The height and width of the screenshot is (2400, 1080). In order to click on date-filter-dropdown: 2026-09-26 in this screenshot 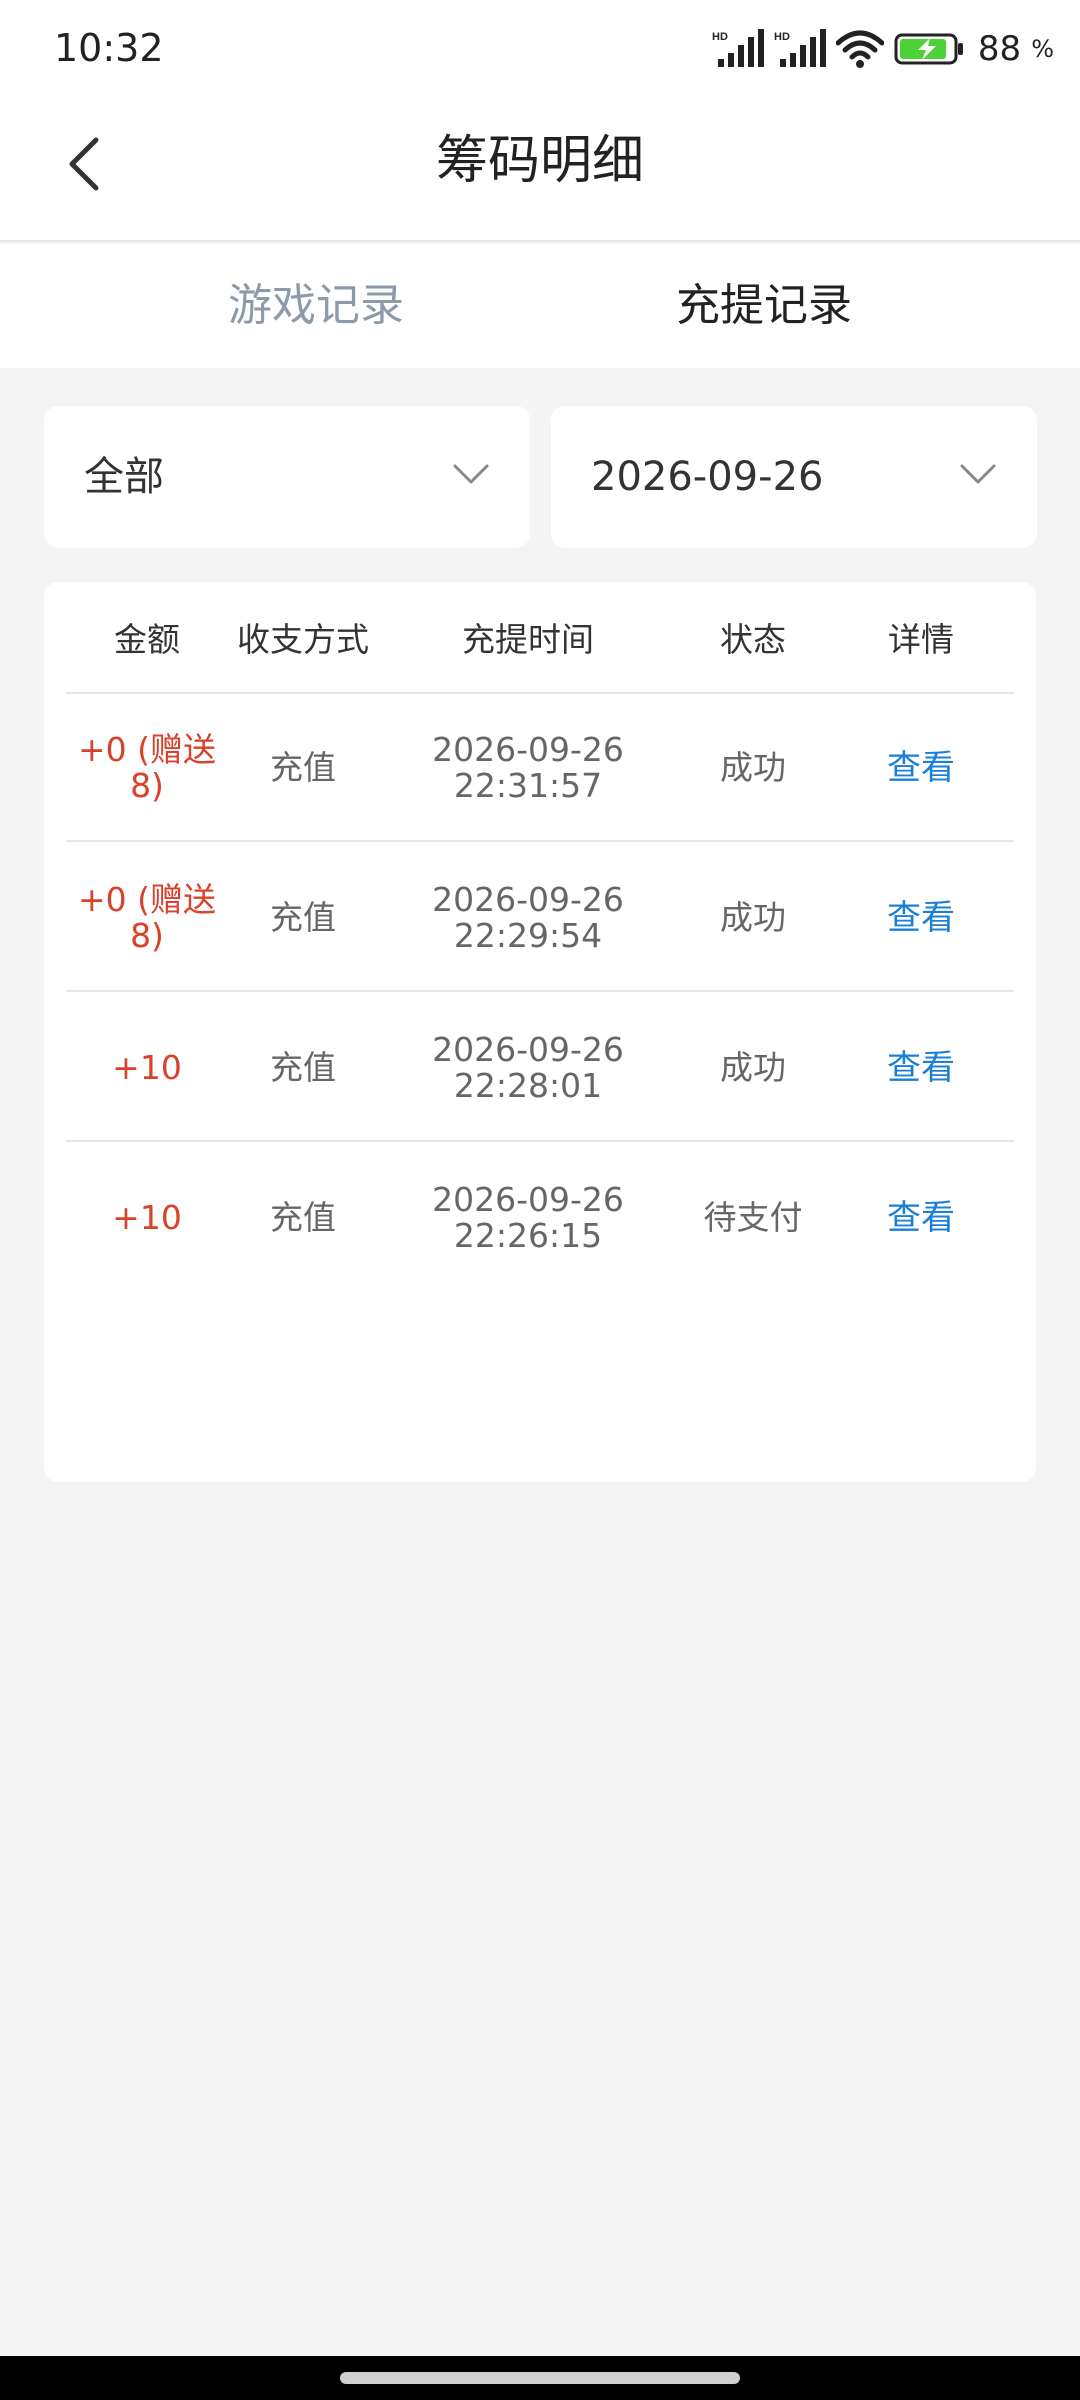, I will do `click(794, 477)`.